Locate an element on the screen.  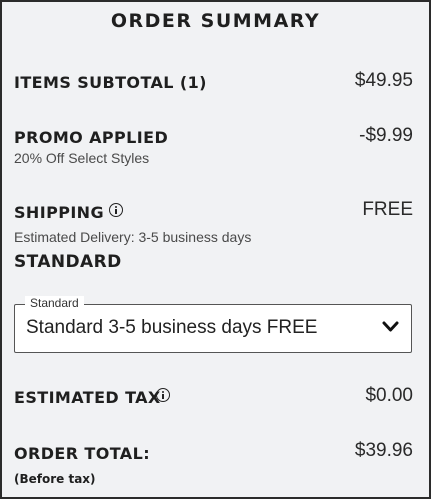
promo-detail: 20% Off Select Styles is located at coordinates (82, 158).